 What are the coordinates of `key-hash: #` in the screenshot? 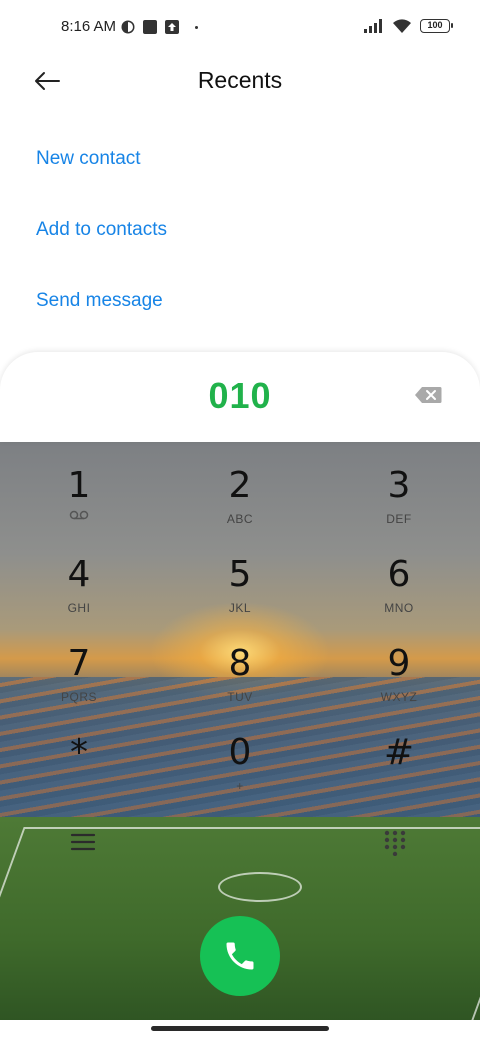 It's located at (399, 773).